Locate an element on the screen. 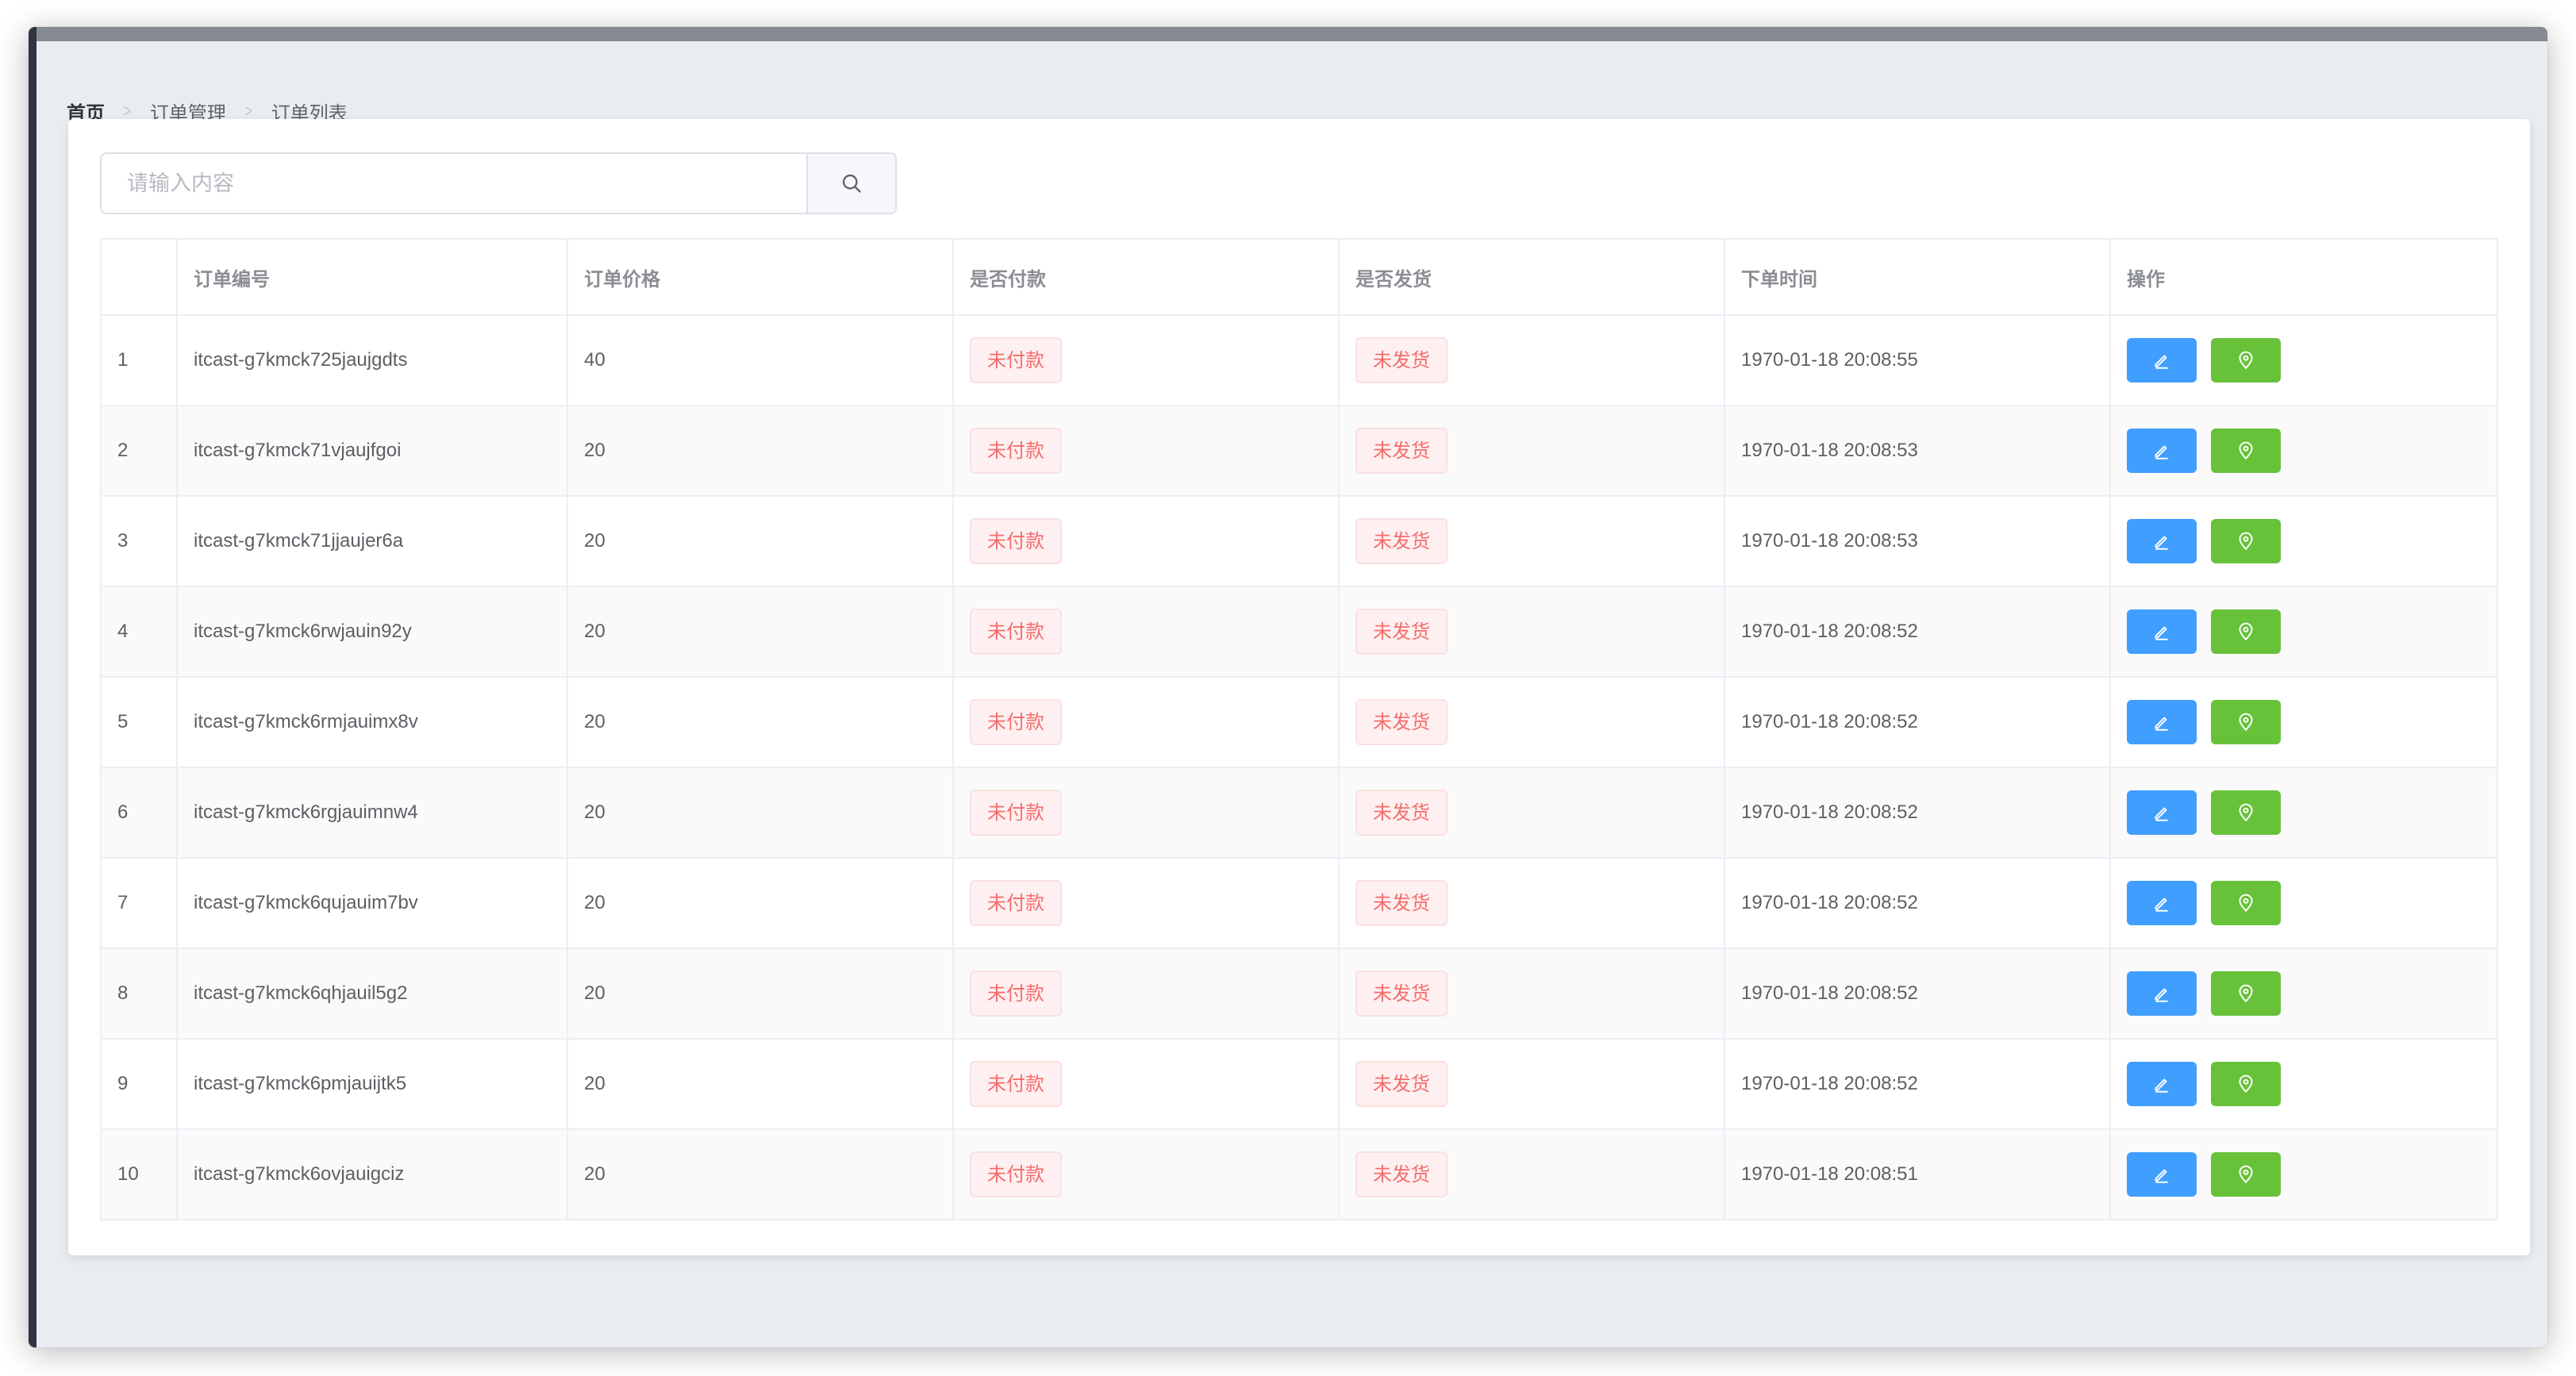 This screenshot has height=1376, width=2576. column-header: 是否发货 is located at coordinates (1532, 277).